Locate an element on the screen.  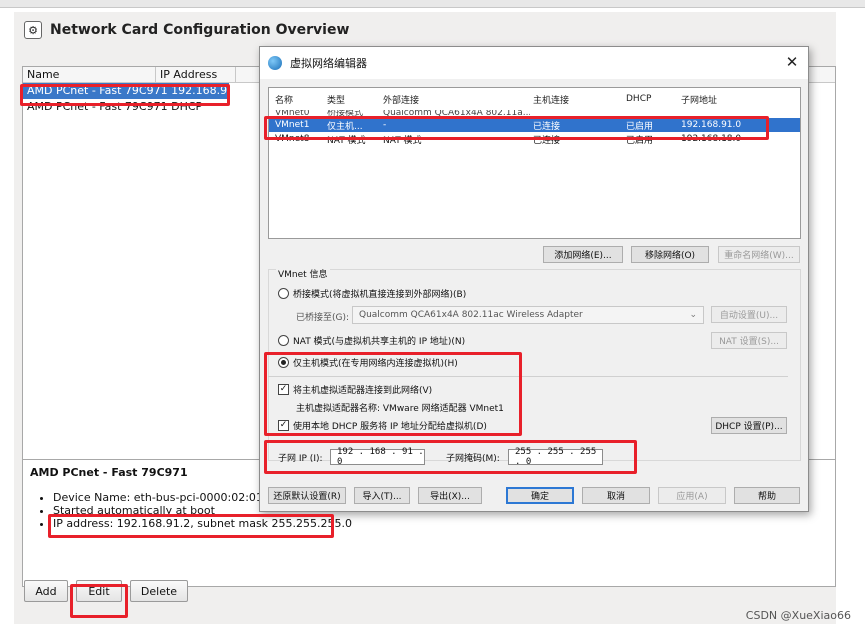
card-row: AMD PCnet - Fast 79C971 192.168.91.2 is located at coordinates (134, 91).